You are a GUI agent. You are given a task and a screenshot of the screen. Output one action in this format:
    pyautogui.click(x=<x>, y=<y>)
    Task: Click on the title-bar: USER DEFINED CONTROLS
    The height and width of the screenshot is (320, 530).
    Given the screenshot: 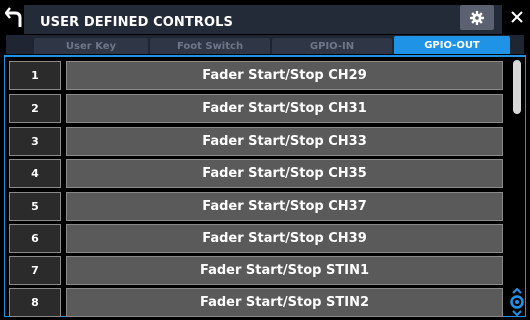 What is the action you would take?
    pyautogui.click(x=265, y=17)
    